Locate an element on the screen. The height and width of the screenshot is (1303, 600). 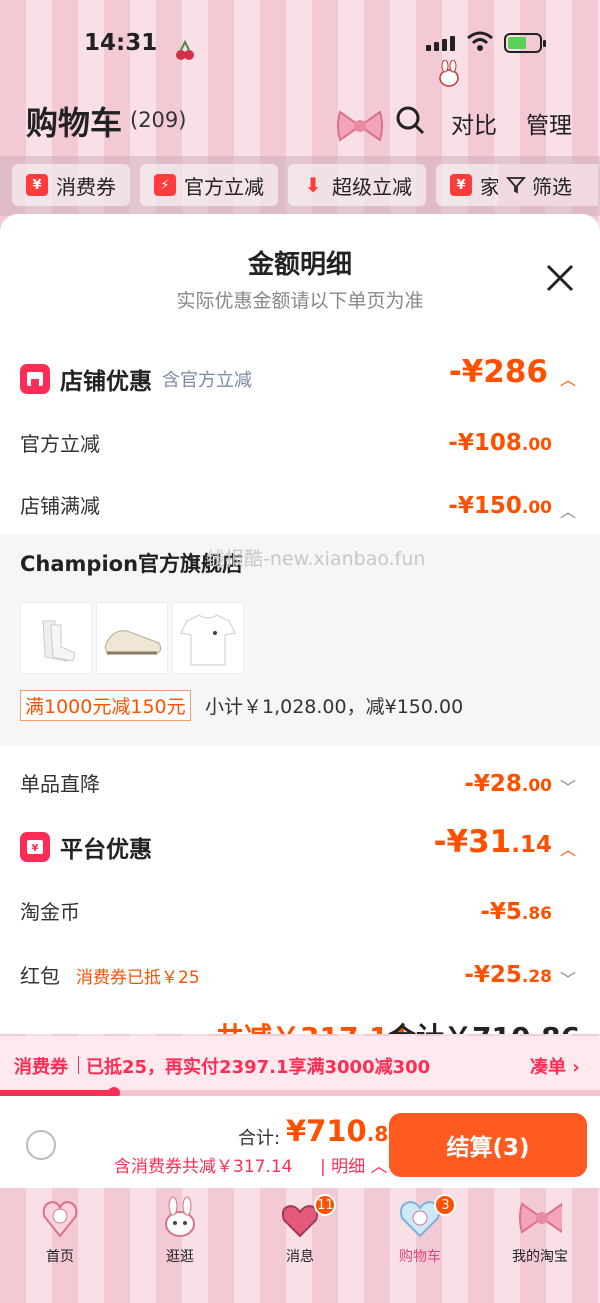
bunny-icon is located at coordinates (180, 1218).